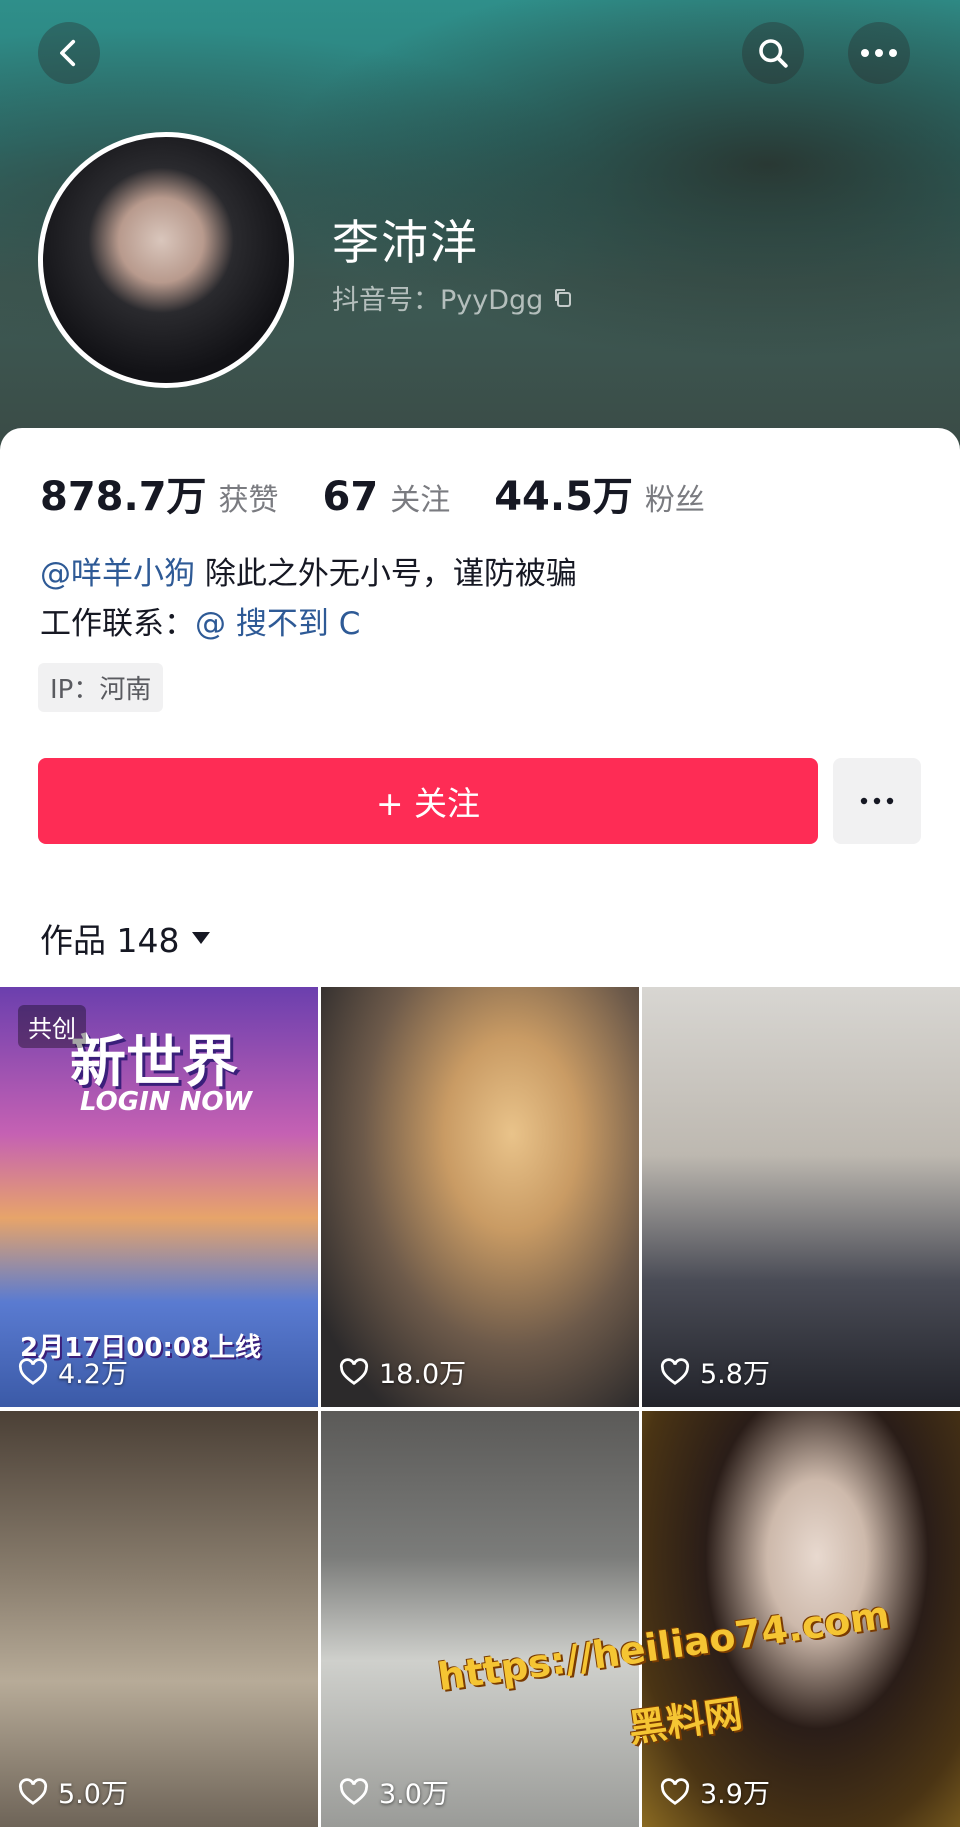 This screenshot has width=960, height=1827. Describe the element at coordinates (277, 624) in the screenshot. I see `bio-mention-2: @ 搜不到 C` at that location.